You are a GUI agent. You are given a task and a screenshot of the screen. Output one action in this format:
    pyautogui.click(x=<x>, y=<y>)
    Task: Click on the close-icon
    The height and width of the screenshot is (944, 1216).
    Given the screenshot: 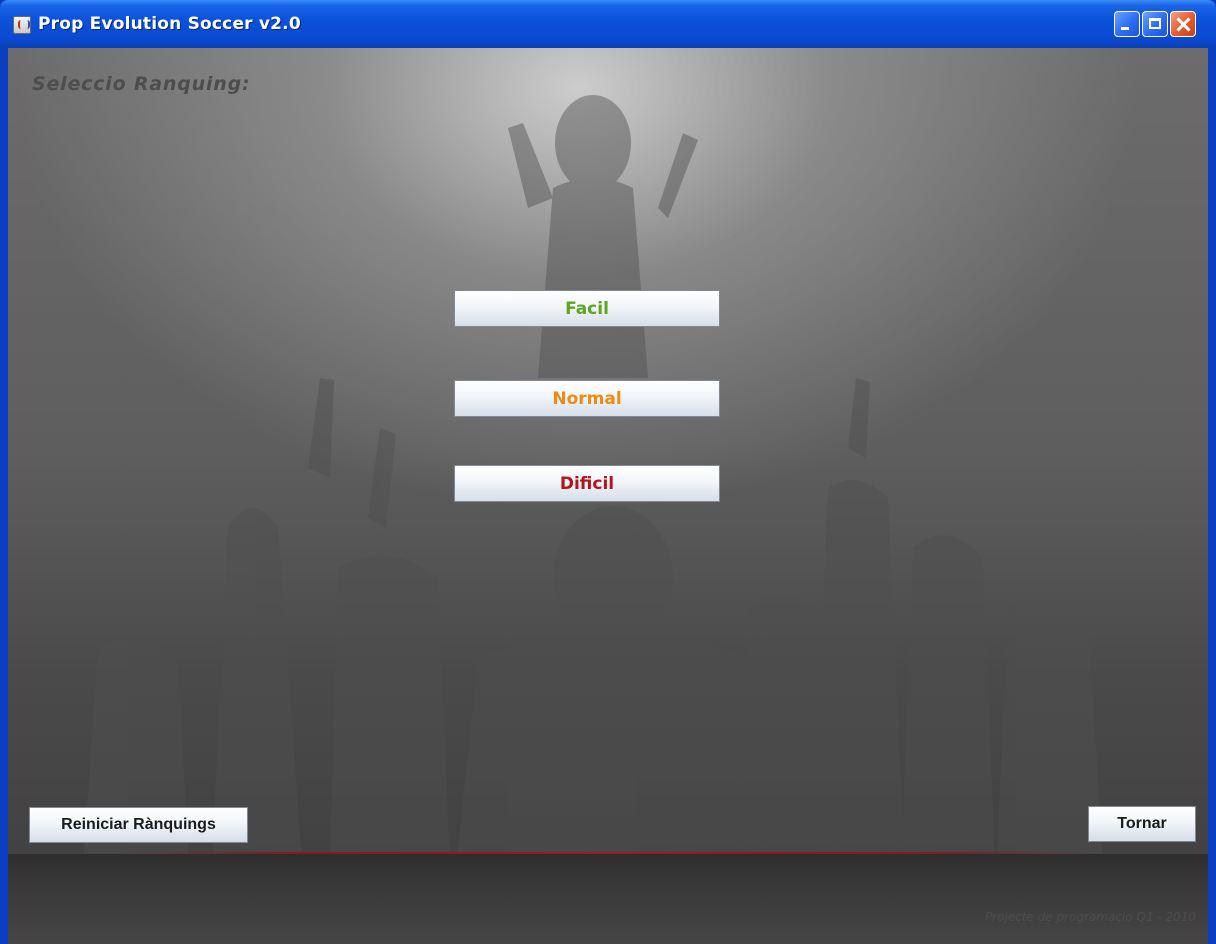 What is the action you would take?
    pyautogui.click(x=1183, y=24)
    